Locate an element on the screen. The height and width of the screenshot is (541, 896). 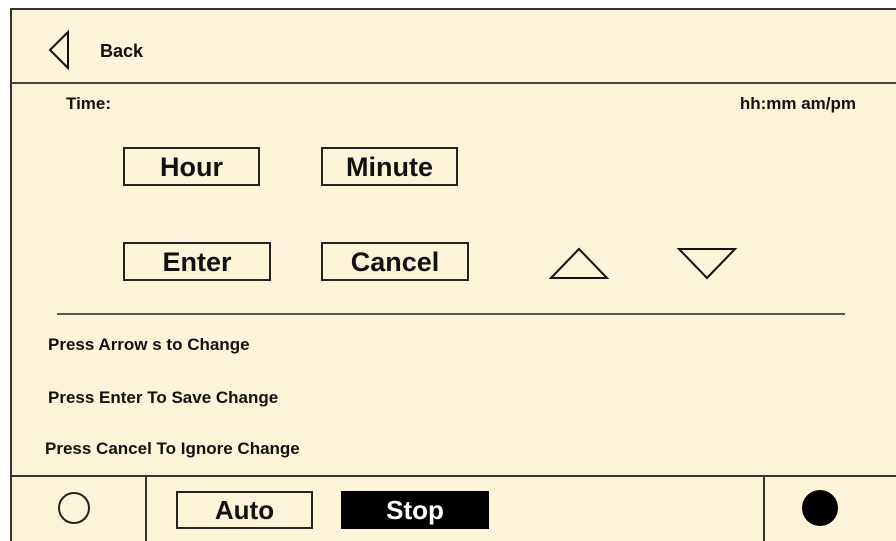
time-label: Time: is located at coordinates (89, 103).